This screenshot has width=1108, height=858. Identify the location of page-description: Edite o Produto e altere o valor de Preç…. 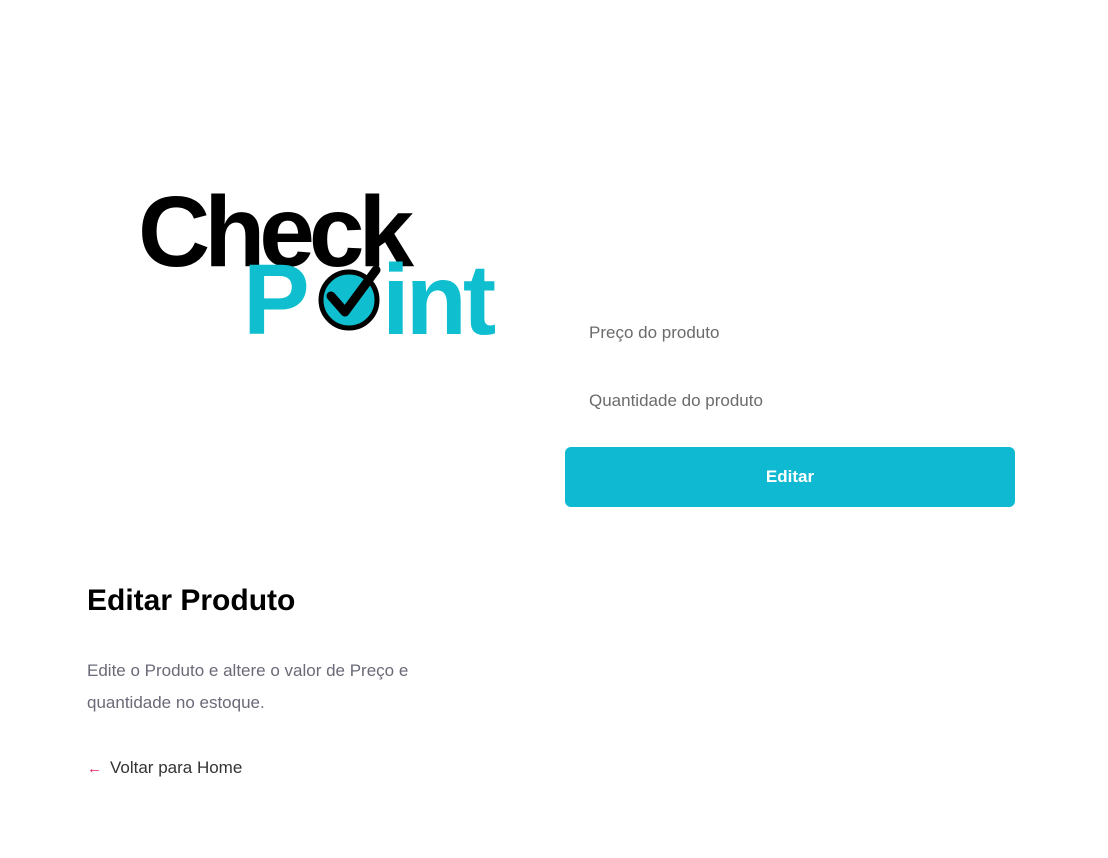
(248, 686).